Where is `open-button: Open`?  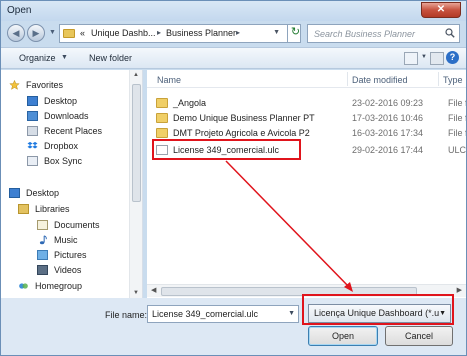 open-button: Open is located at coordinates (343, 336).